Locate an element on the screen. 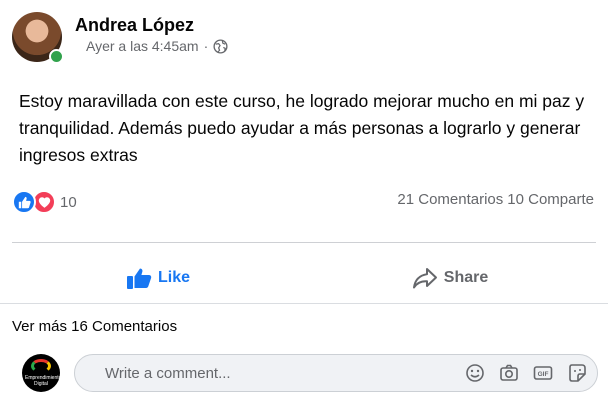 The width and height of the screenshot is (608, 402). post-header: Andrea López Ayer a las 4:45am · is located at coordinates (304, 38).